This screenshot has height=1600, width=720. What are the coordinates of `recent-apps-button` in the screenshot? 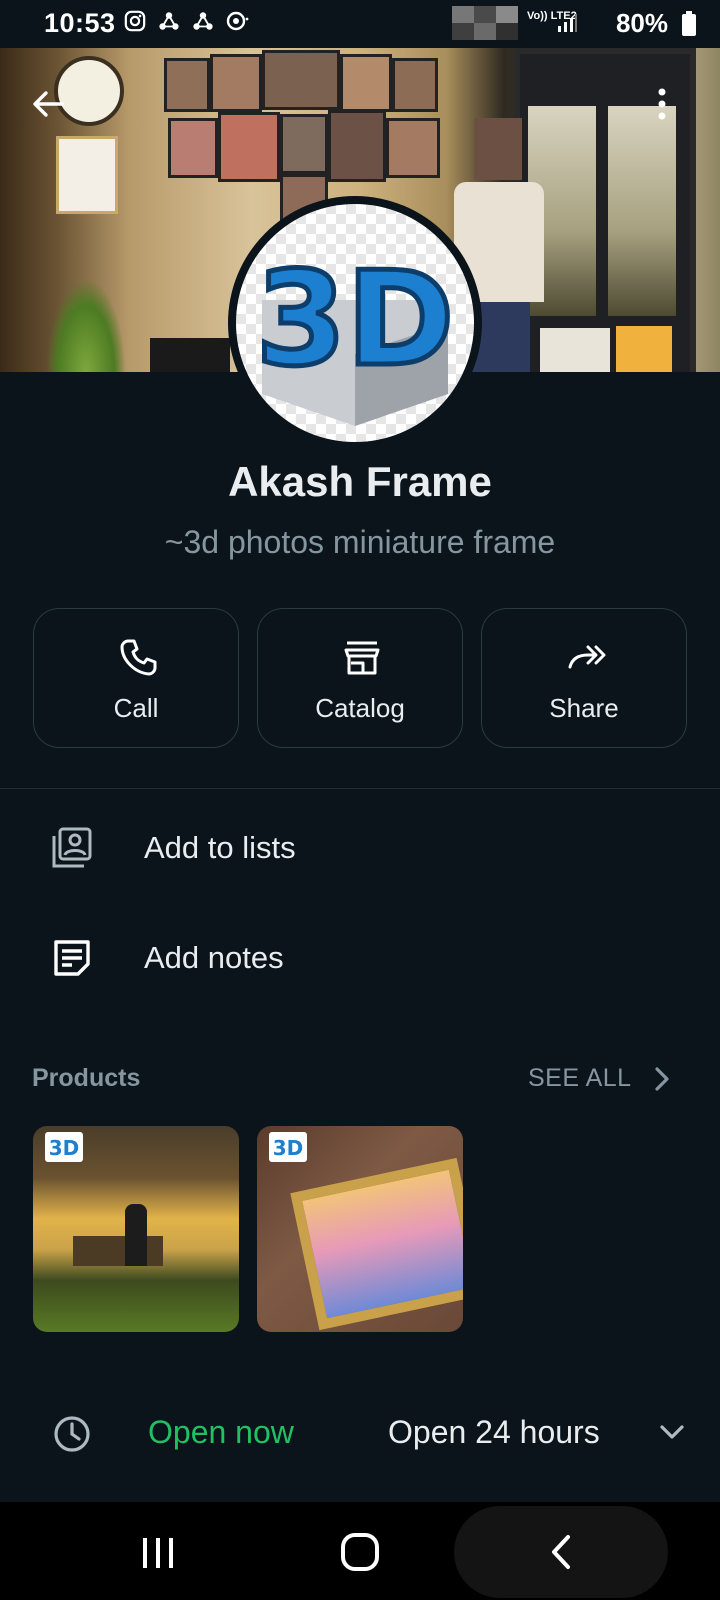 It's located at (158, 1551).